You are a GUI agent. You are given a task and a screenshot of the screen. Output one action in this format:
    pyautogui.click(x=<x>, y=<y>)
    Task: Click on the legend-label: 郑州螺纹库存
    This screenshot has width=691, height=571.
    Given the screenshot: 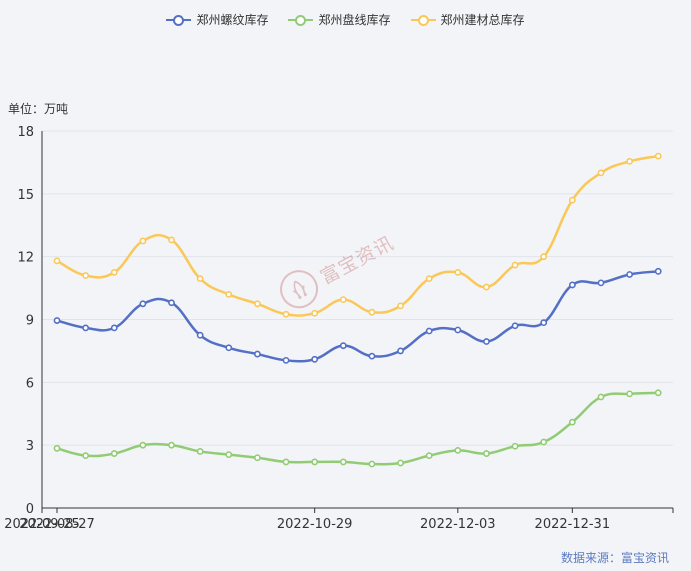 What is the action you would take?
    pyautogui.click(x=232, y=20)
    